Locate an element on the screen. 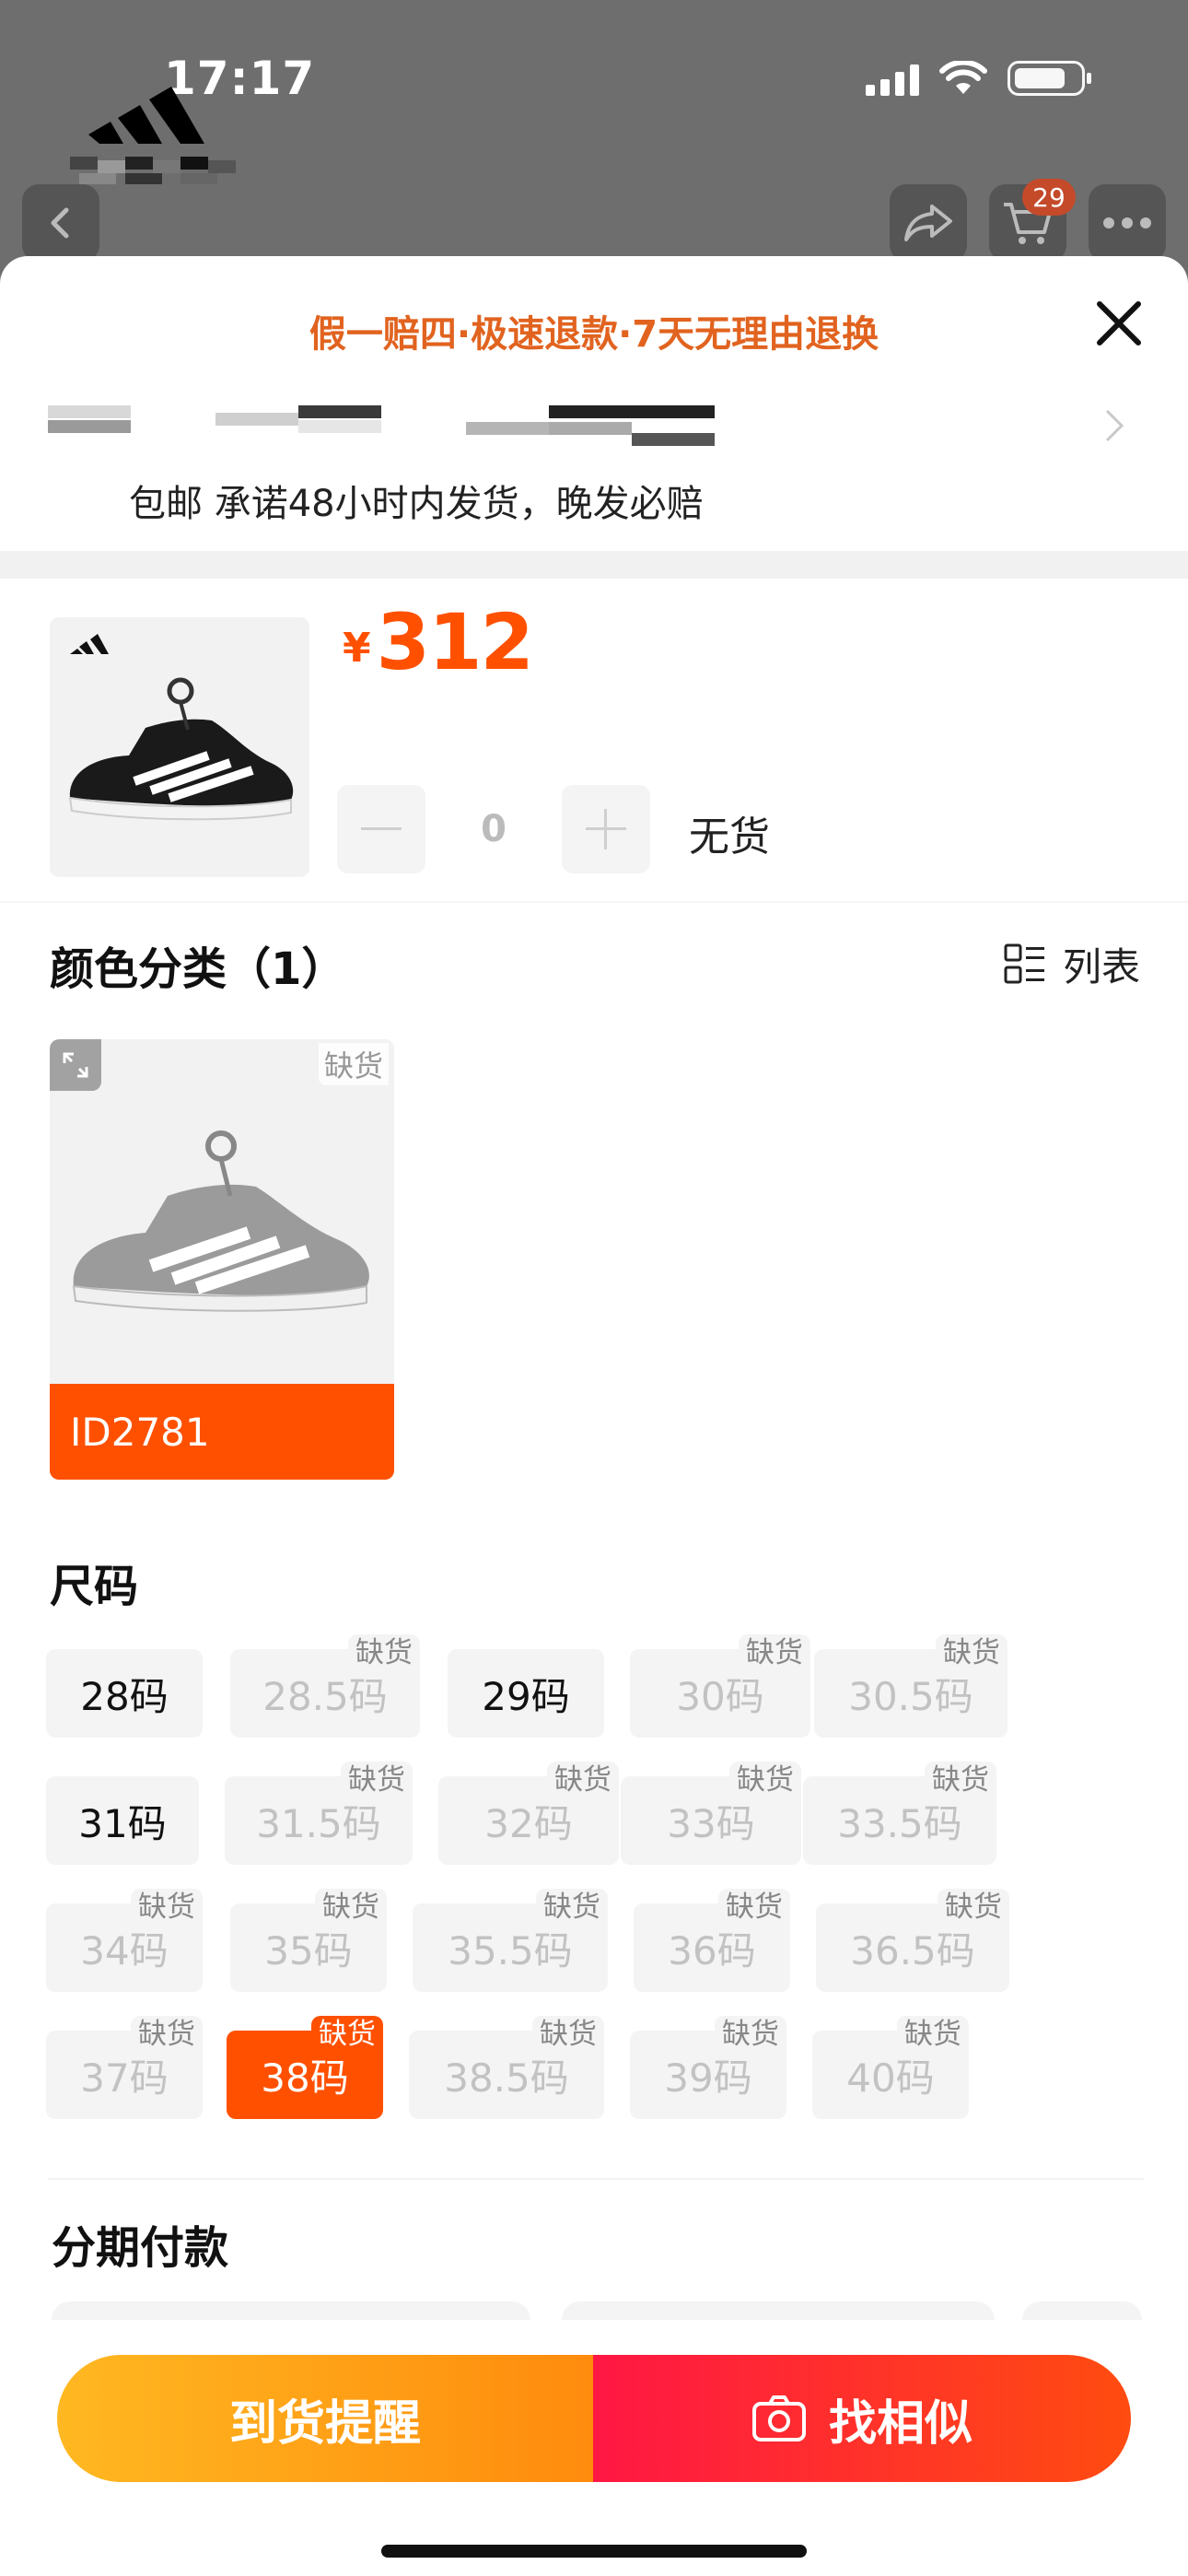 Image resolution: width=1188 pixels, height=2576 pixels. section-divider is located at coordinates (594, 565).